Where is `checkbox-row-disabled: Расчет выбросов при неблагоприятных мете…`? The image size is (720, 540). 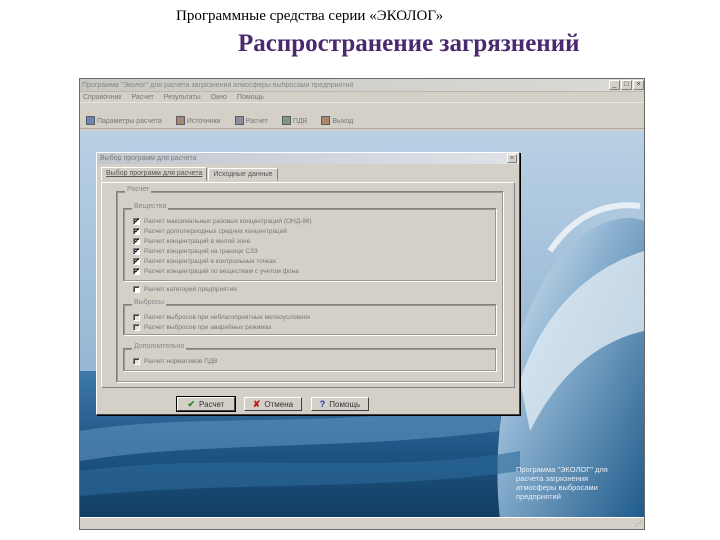
checkbox-row-disabled: Расчет выбросов при неблагоприятных мете… is located at coordinates (221, 317).